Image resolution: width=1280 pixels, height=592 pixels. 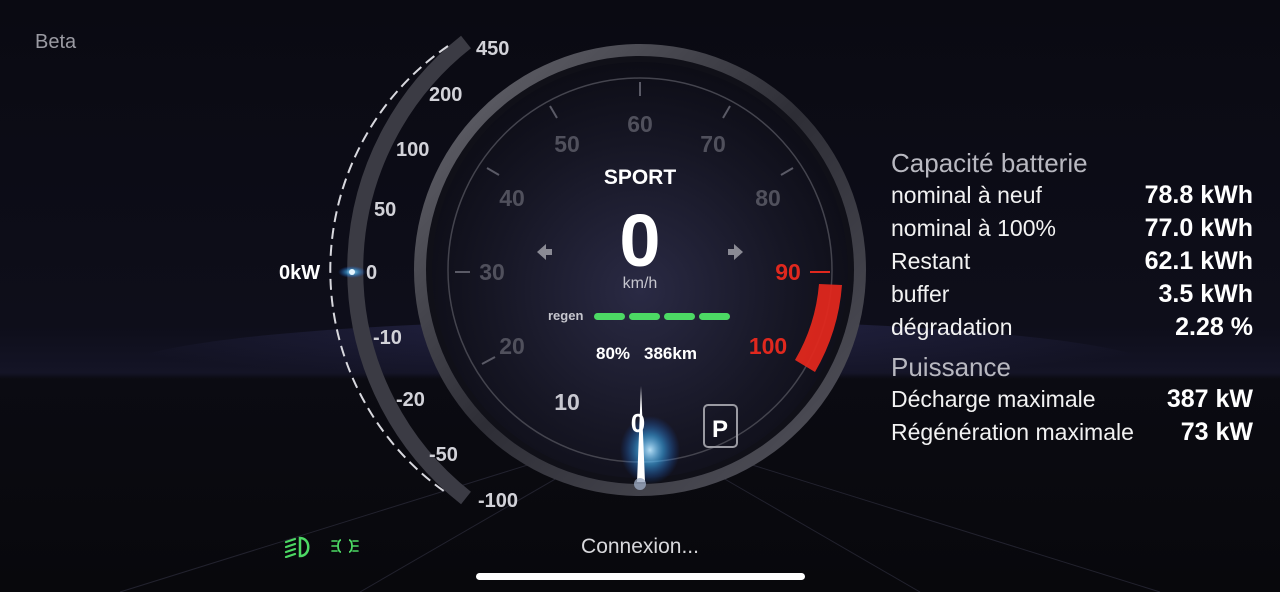 What do you see at coordinates (567, 144) in the screenshot?
I see `speed-scale-label: 50` at bounding box center [567, 144].